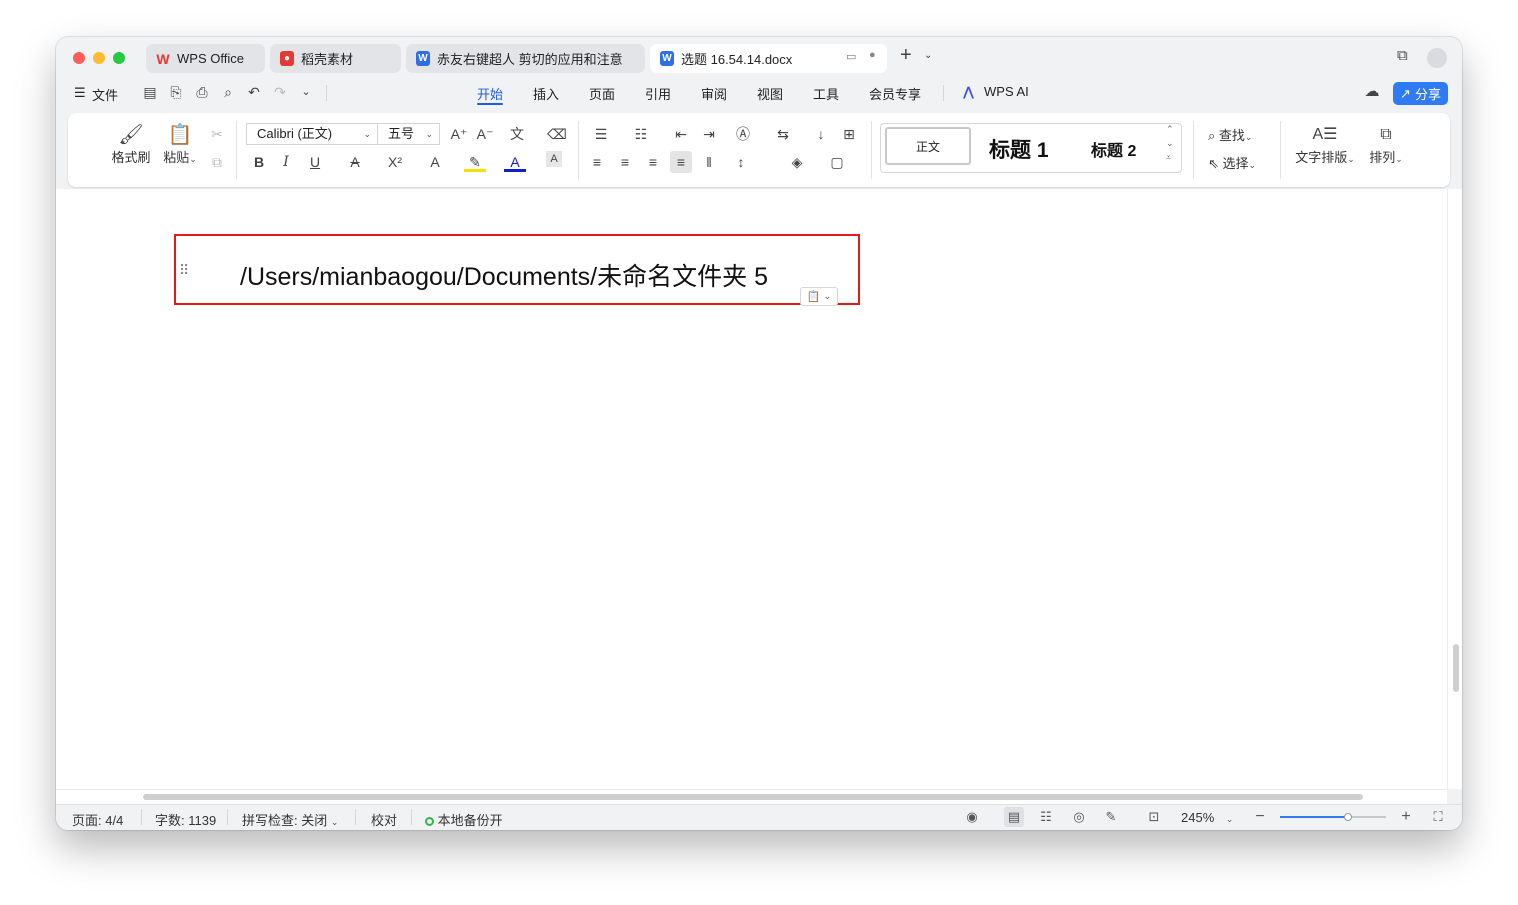  I want to click on text-direction-icon: ⇆, so click(783, 134).